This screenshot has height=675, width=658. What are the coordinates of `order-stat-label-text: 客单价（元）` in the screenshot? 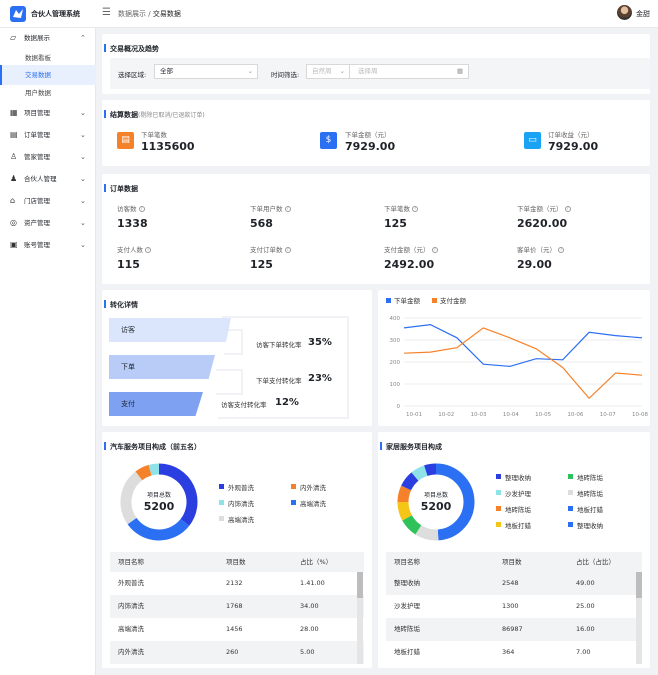 It's located at (536, 250).